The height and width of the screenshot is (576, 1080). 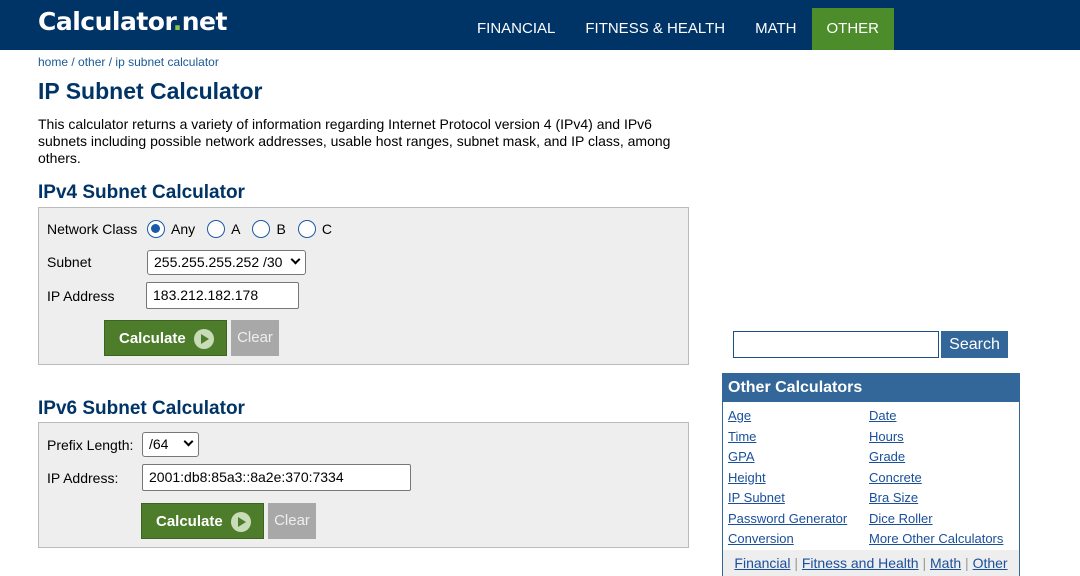 I want to click on category-link-financial: Financial, so click(x=762, y=563).